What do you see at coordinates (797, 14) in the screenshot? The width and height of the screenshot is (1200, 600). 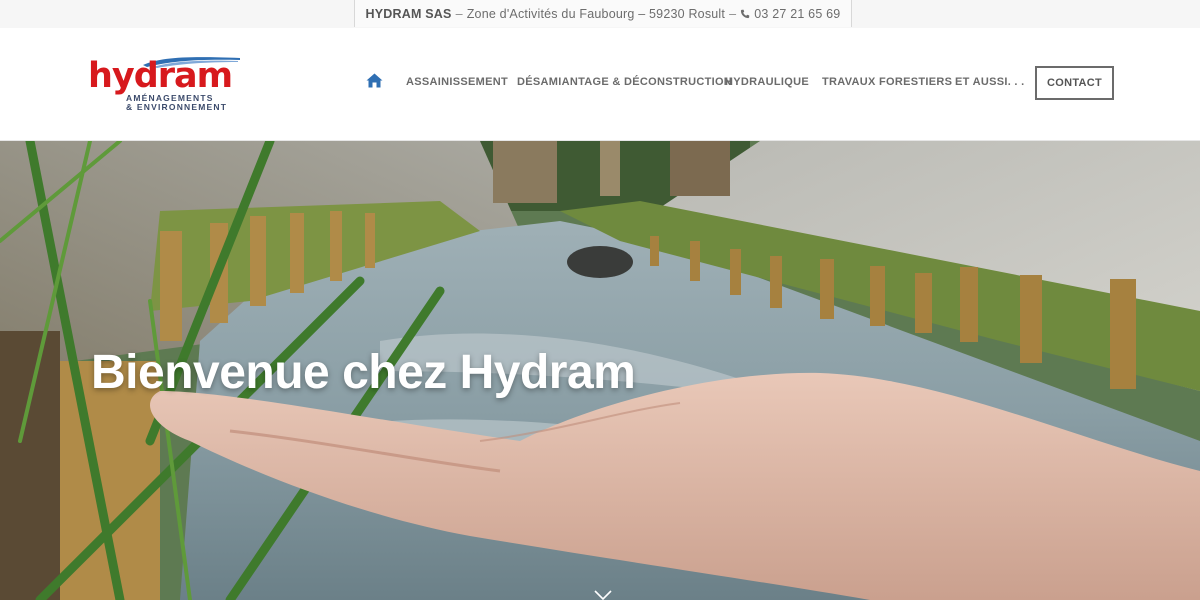 I see `phone-number: 03 27 21 65 69` at bounding box center [797, 14].